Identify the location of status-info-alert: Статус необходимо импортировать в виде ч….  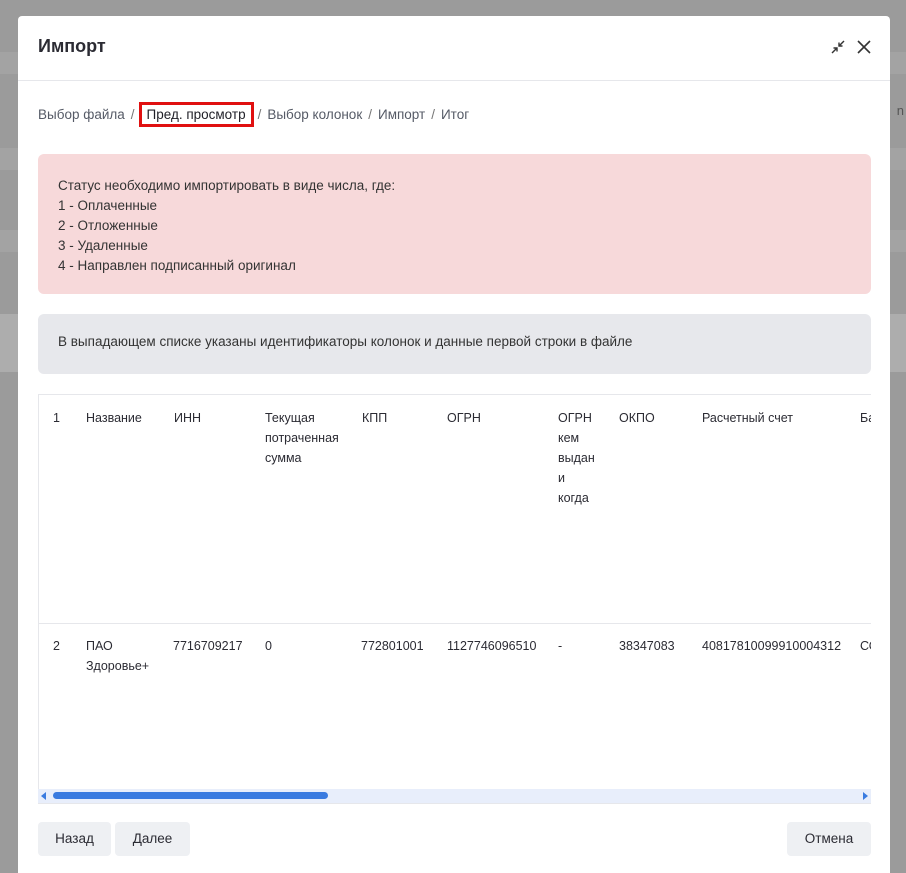
(454, 224).